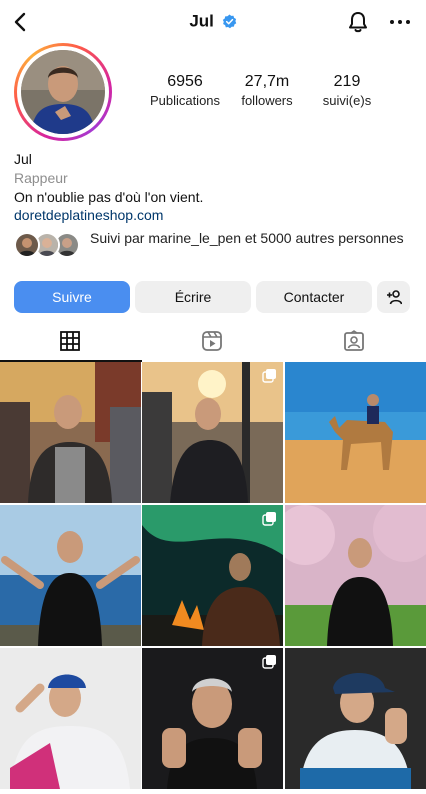 This screenshot has width=426, height=794. What do you see at coordinates (400, 22) in the screenshot?
I see `more-icon` at bounding box center [400, 22].